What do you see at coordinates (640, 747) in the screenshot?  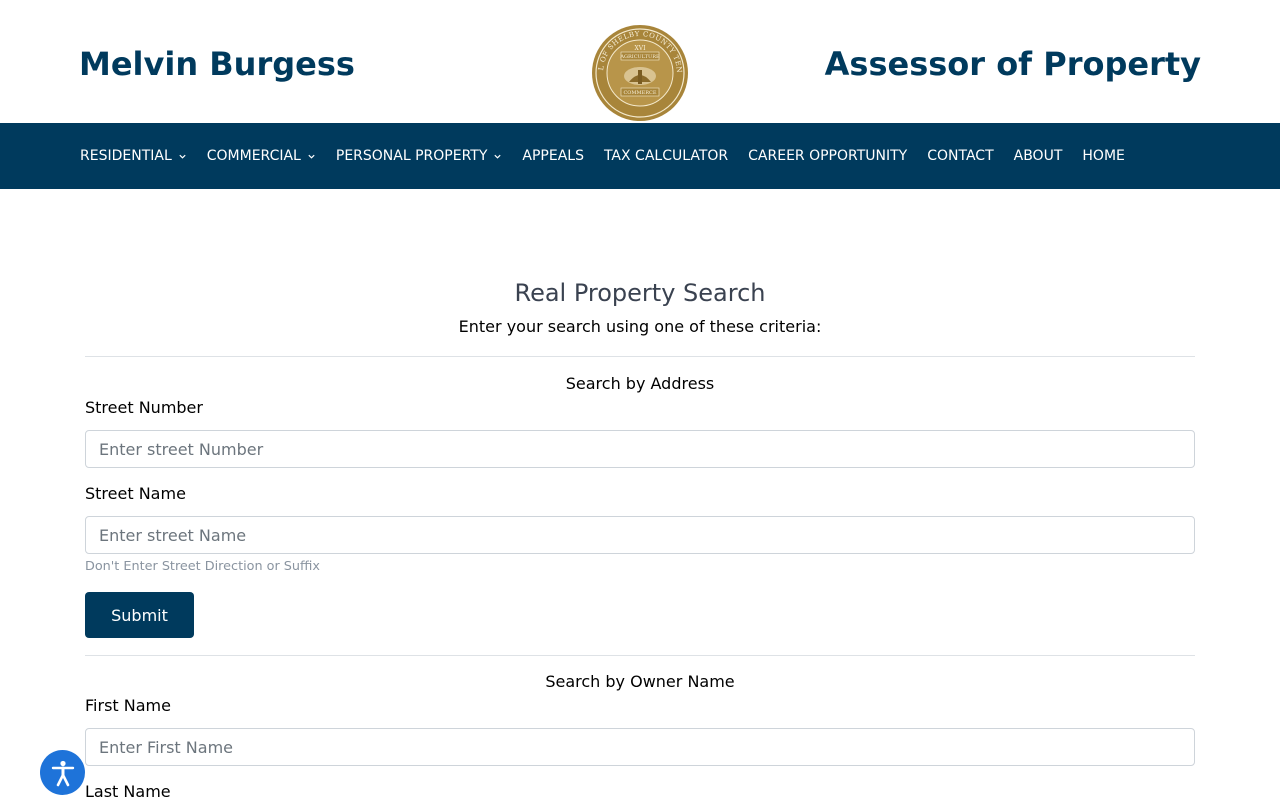 I see `first-name-input` at bounding box center [640, 747].